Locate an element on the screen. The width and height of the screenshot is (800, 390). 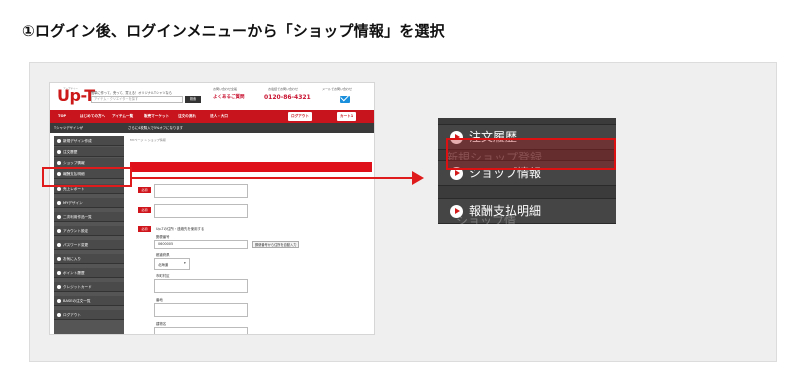
pointer-arrow-line is located at coordinates (272, 178).